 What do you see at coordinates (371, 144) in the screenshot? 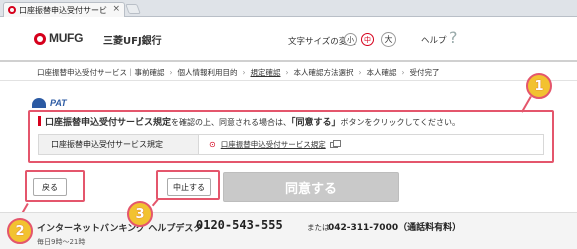
I see `terms-table-cell: ⊙ 口座振替申込受付サービス規定` at bounding box center [371, 144].